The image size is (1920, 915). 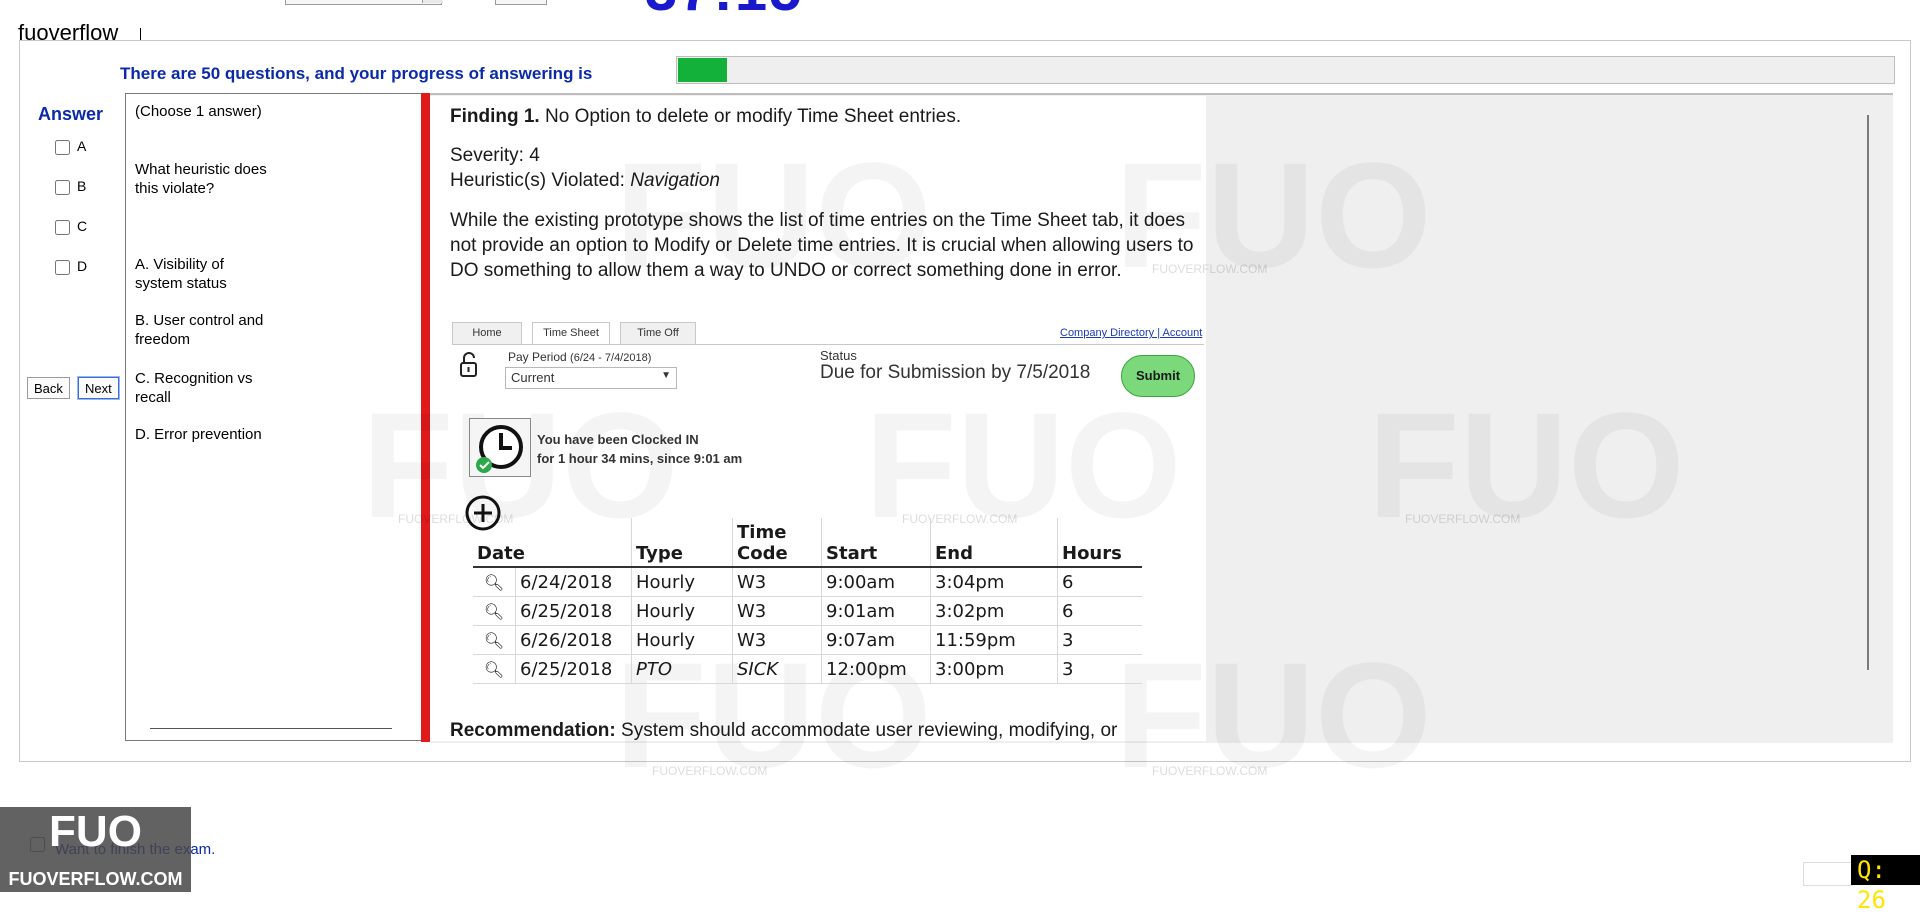 What do you see at coordinates (1158, 376) in the screenshot?
I see `mock-submit-button: Submit` at bounding box center [1158, 376].